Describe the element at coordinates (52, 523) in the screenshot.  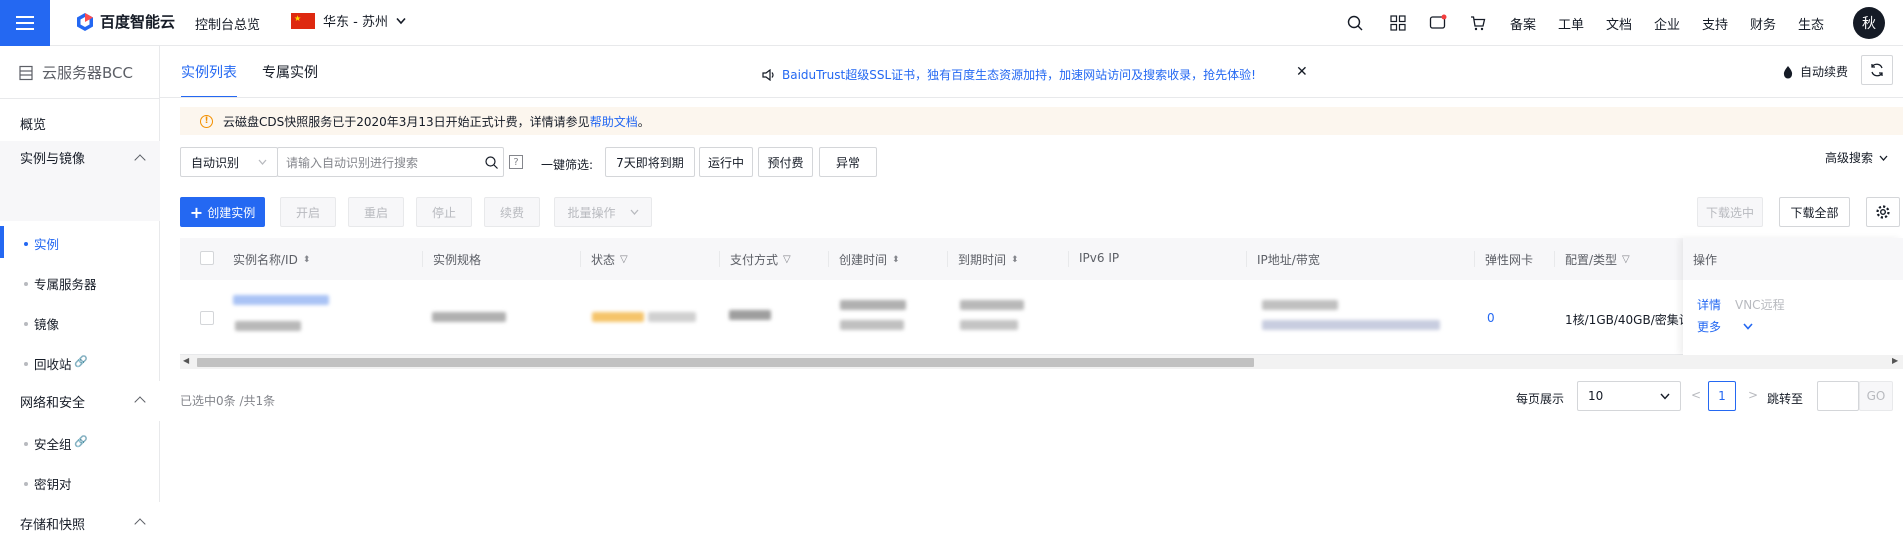
I see `sidebar-group-storage-snapshot: 存储和快照` at that location.